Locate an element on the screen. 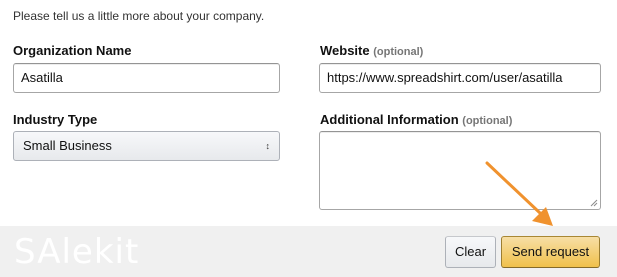 This screenshot has width=617, height=277. additional-info-label: Additional Information (optional) is located at coordinates (416, 119).